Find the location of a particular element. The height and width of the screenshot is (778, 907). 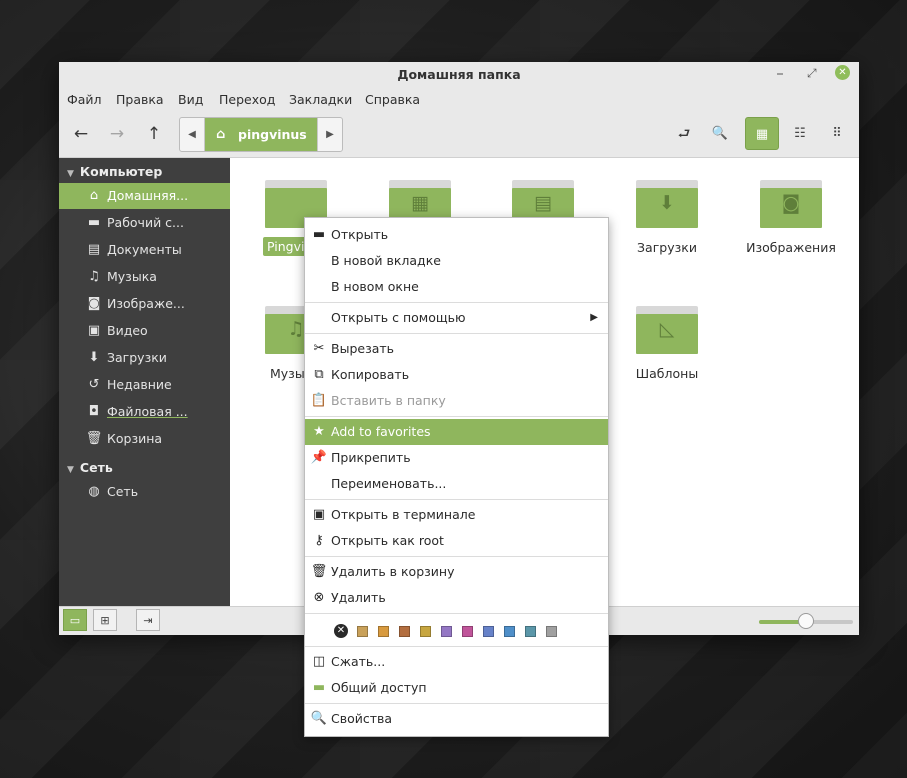

menu-item-new-window: В новом окне is located at coordinates (456, 287).